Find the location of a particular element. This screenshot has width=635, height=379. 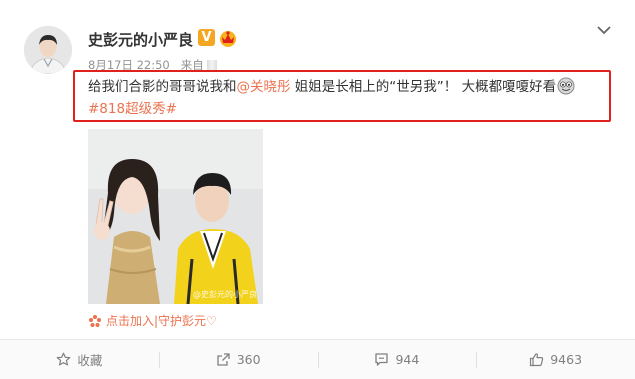

chevron-down-icon is located at coordinates (604, 30).